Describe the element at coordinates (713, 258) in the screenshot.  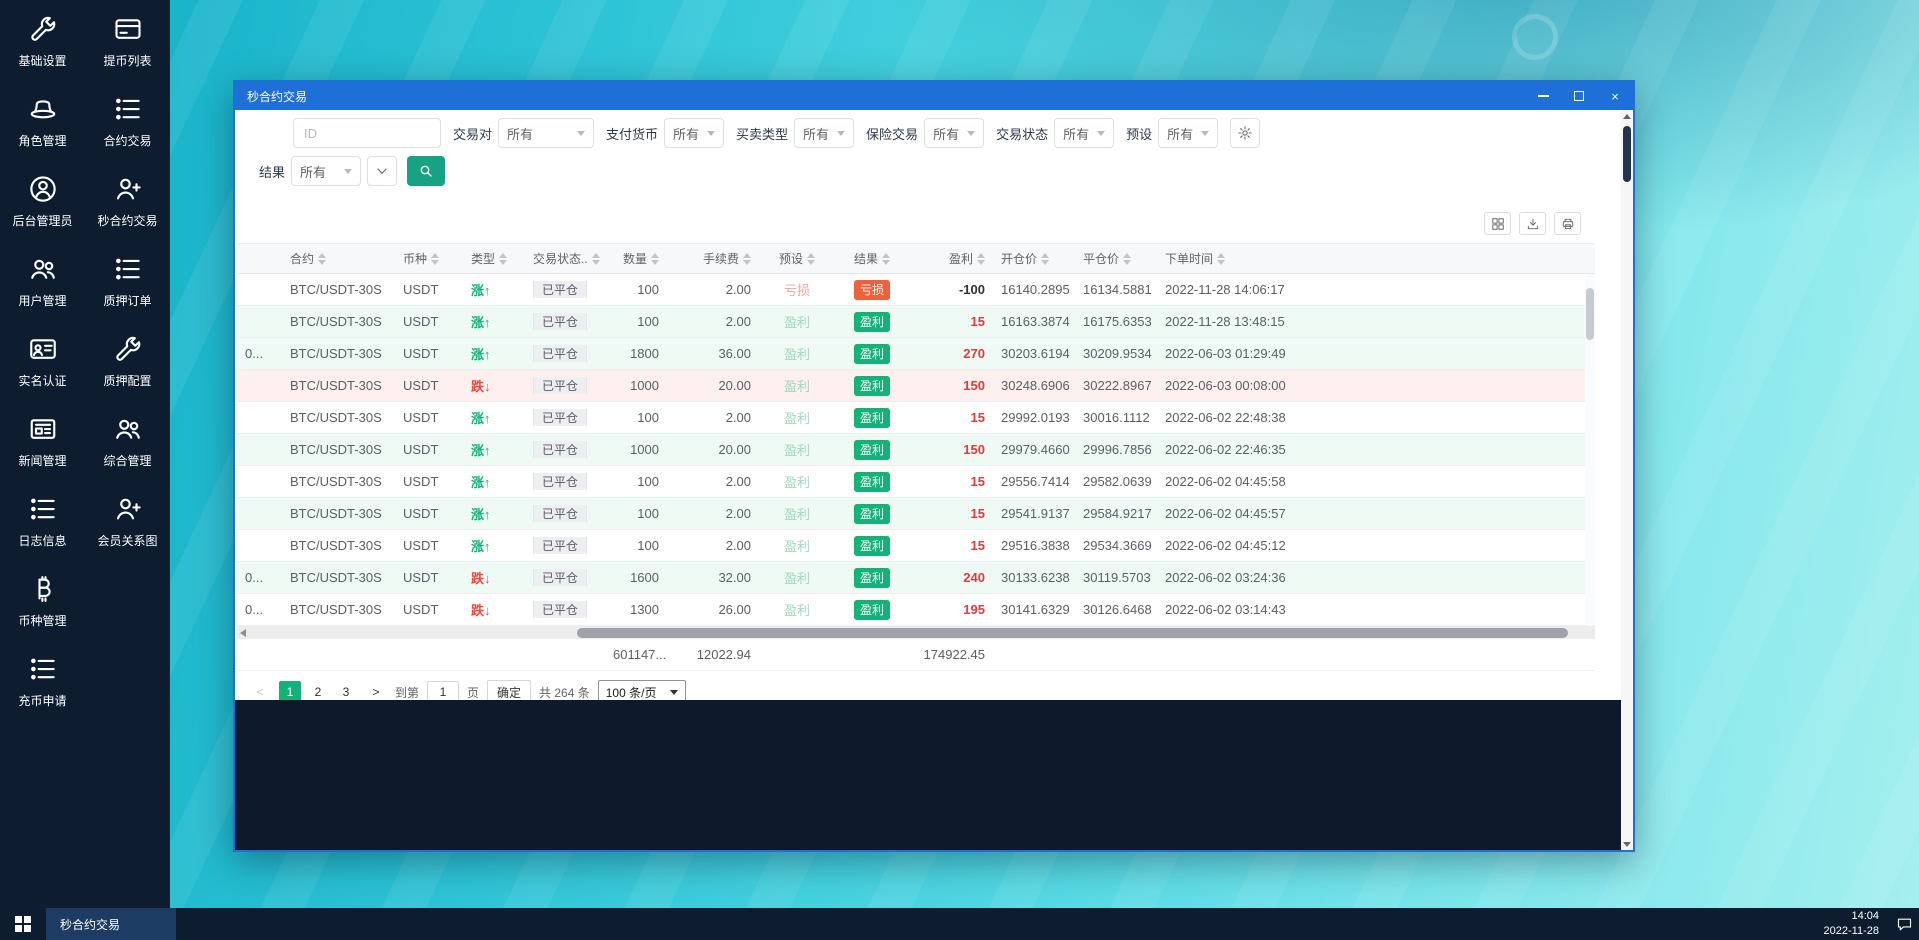
I see `column-header-fee: 手续费` at that location.